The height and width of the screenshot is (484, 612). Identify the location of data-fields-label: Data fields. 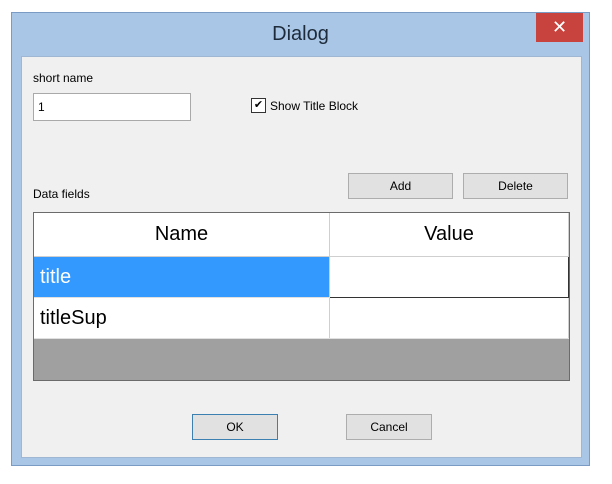
(61, 194).